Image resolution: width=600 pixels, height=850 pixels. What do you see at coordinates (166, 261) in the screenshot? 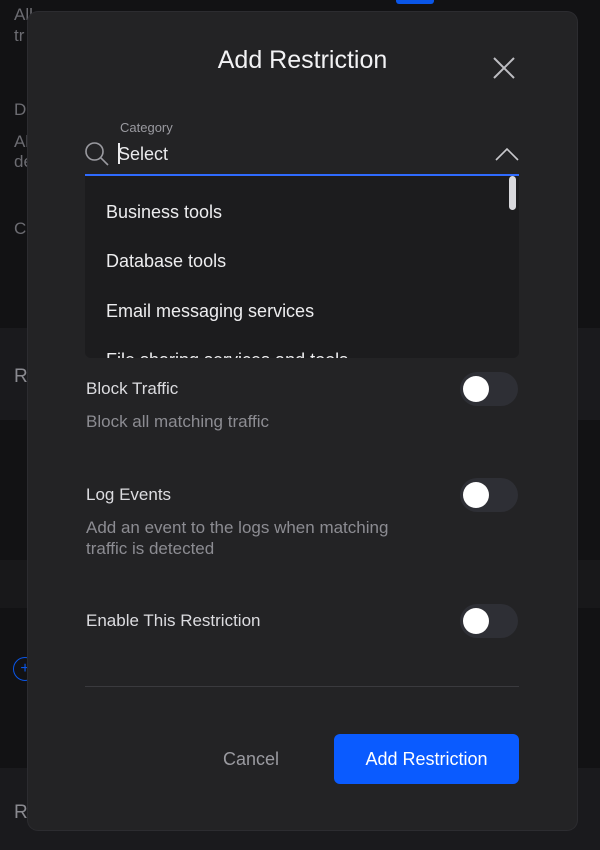
I see `dropdown-option: Database tools` at bounding box center [166, 261].